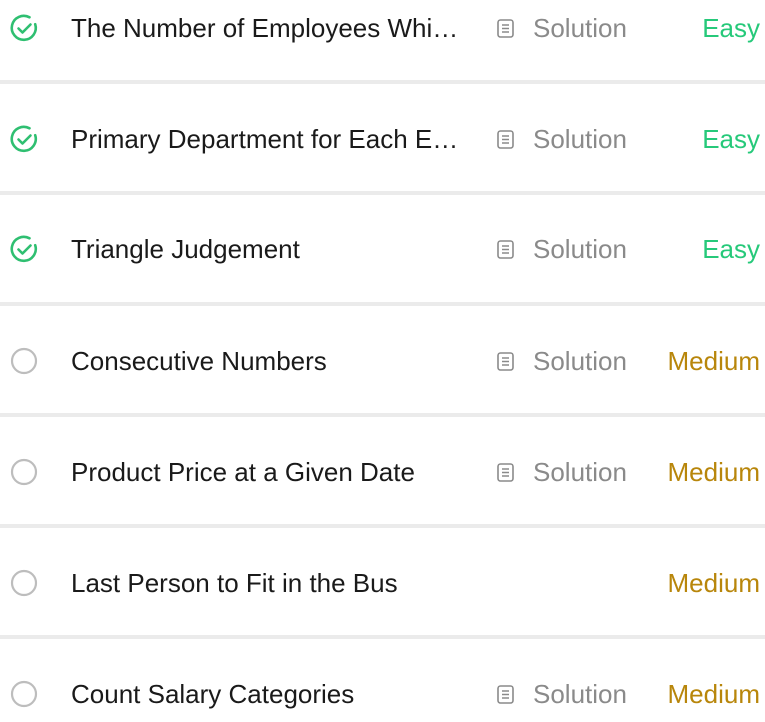 The width and height of the screenshot is (765, 722). What do you see at coordinates (283, 249) in the screenshot?
I see `problem-title-link: Triangle Judgement` at bounding box center [283, 249].